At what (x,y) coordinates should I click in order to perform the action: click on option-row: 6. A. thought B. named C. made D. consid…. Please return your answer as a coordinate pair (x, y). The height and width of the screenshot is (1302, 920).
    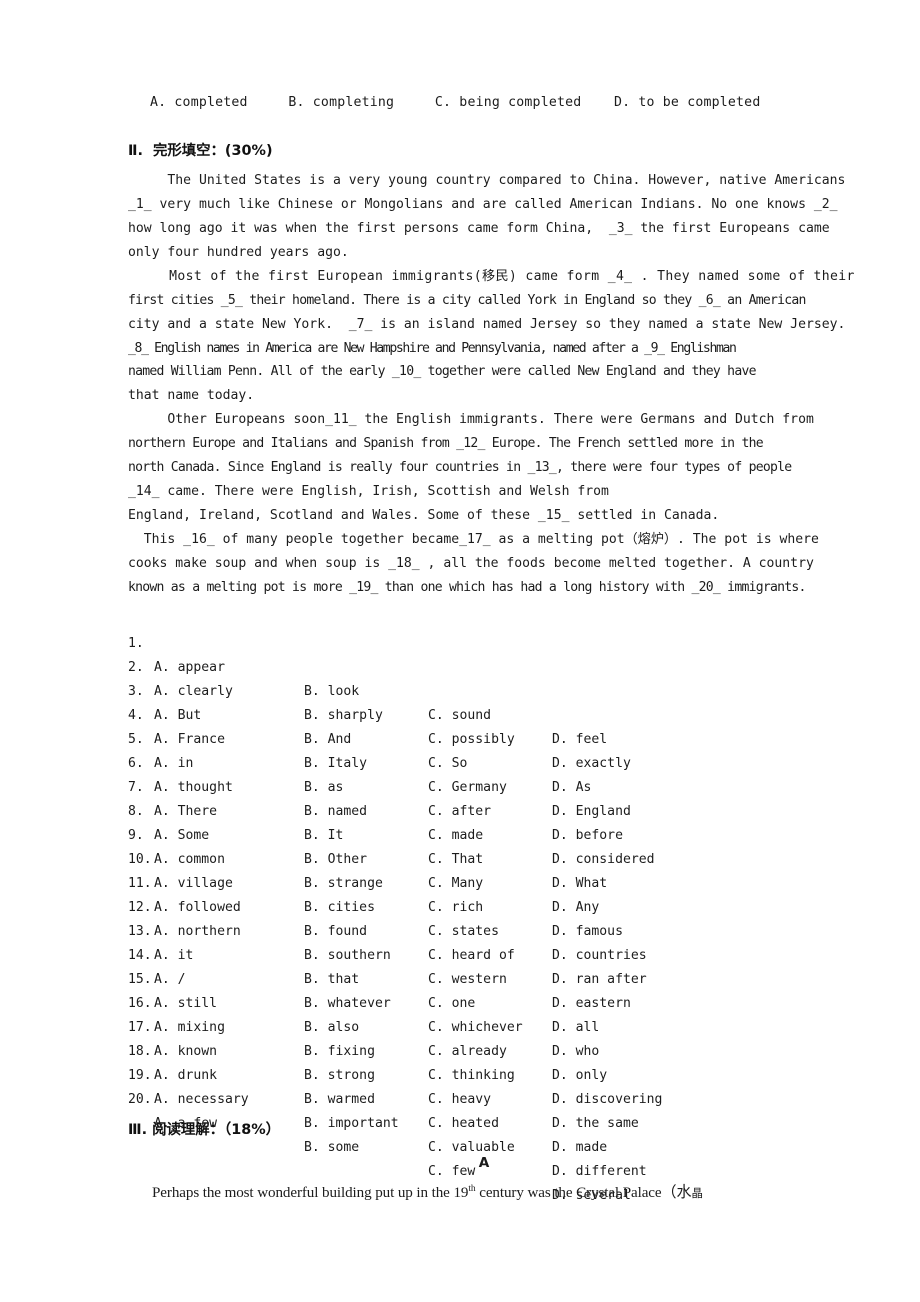
    Looking at the image, I should click on (484, 797).